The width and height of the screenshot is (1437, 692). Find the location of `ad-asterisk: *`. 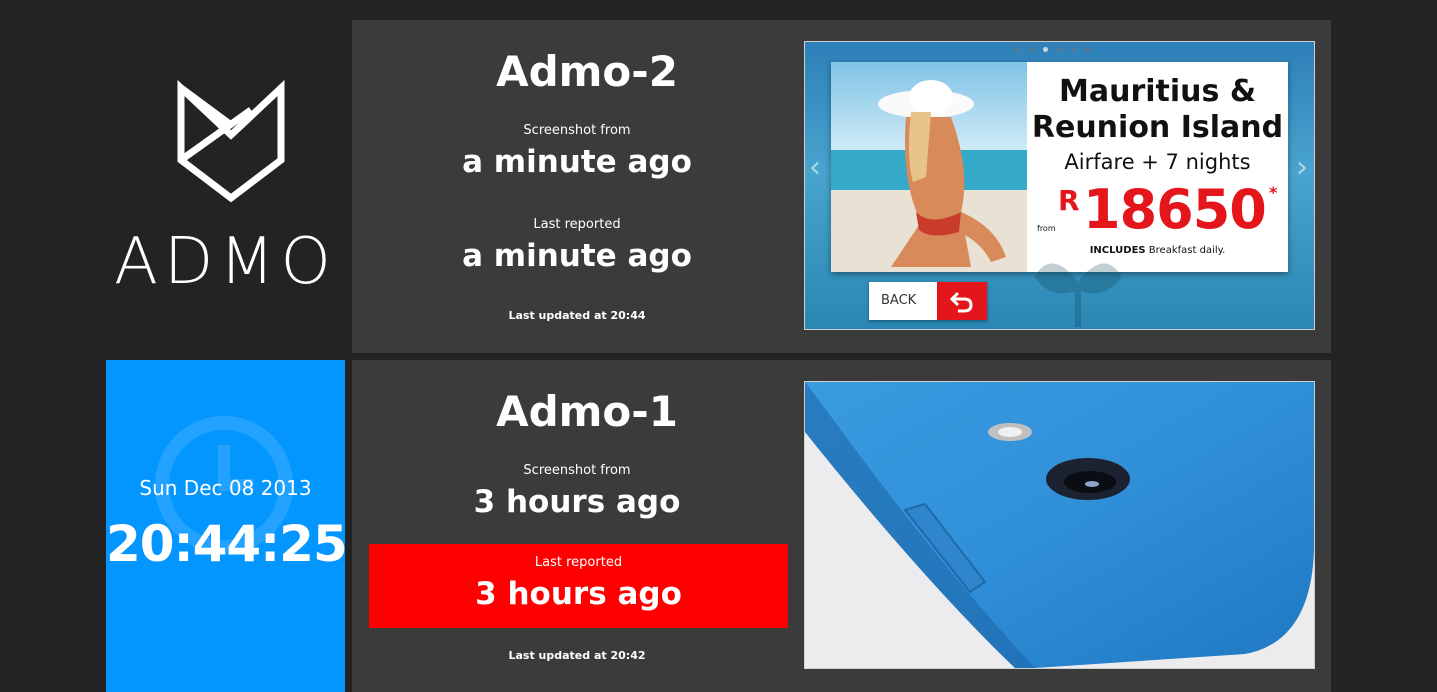

ad-asterisk: * is located at coordinates (1273, 192).